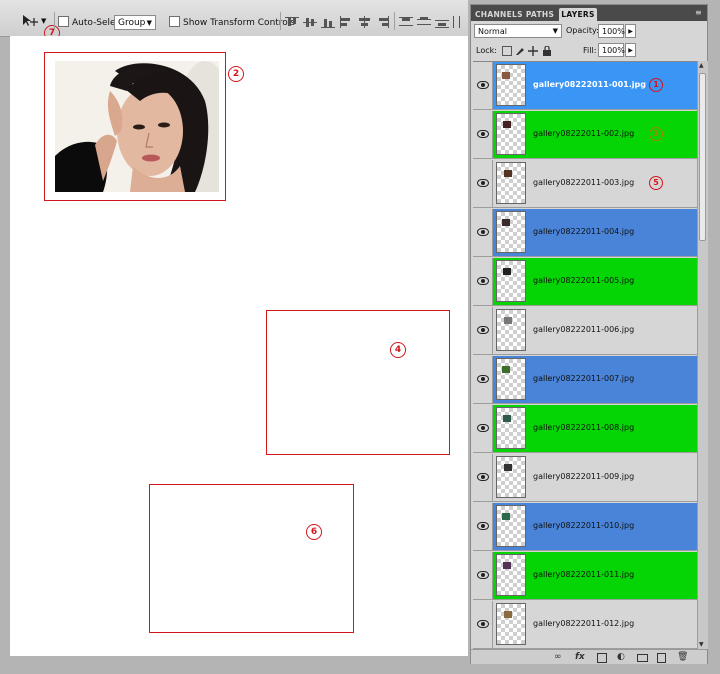 This screenshot has height=674, width=720. I want to click on layer-thumbnail, so click(511, 526).